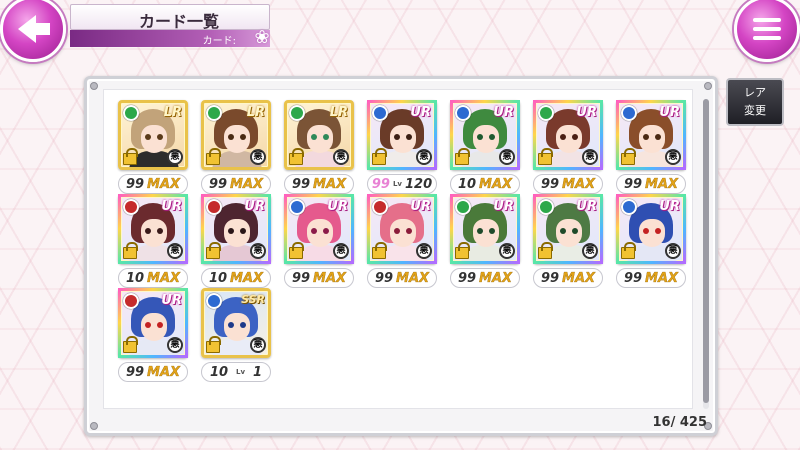 The height and width of the screenshot is (450, 800). What do you see at coordinates (755, 102) in the screenshot?
I see `rarity-change-button: レア 変更` at bounding box center [755, 102].